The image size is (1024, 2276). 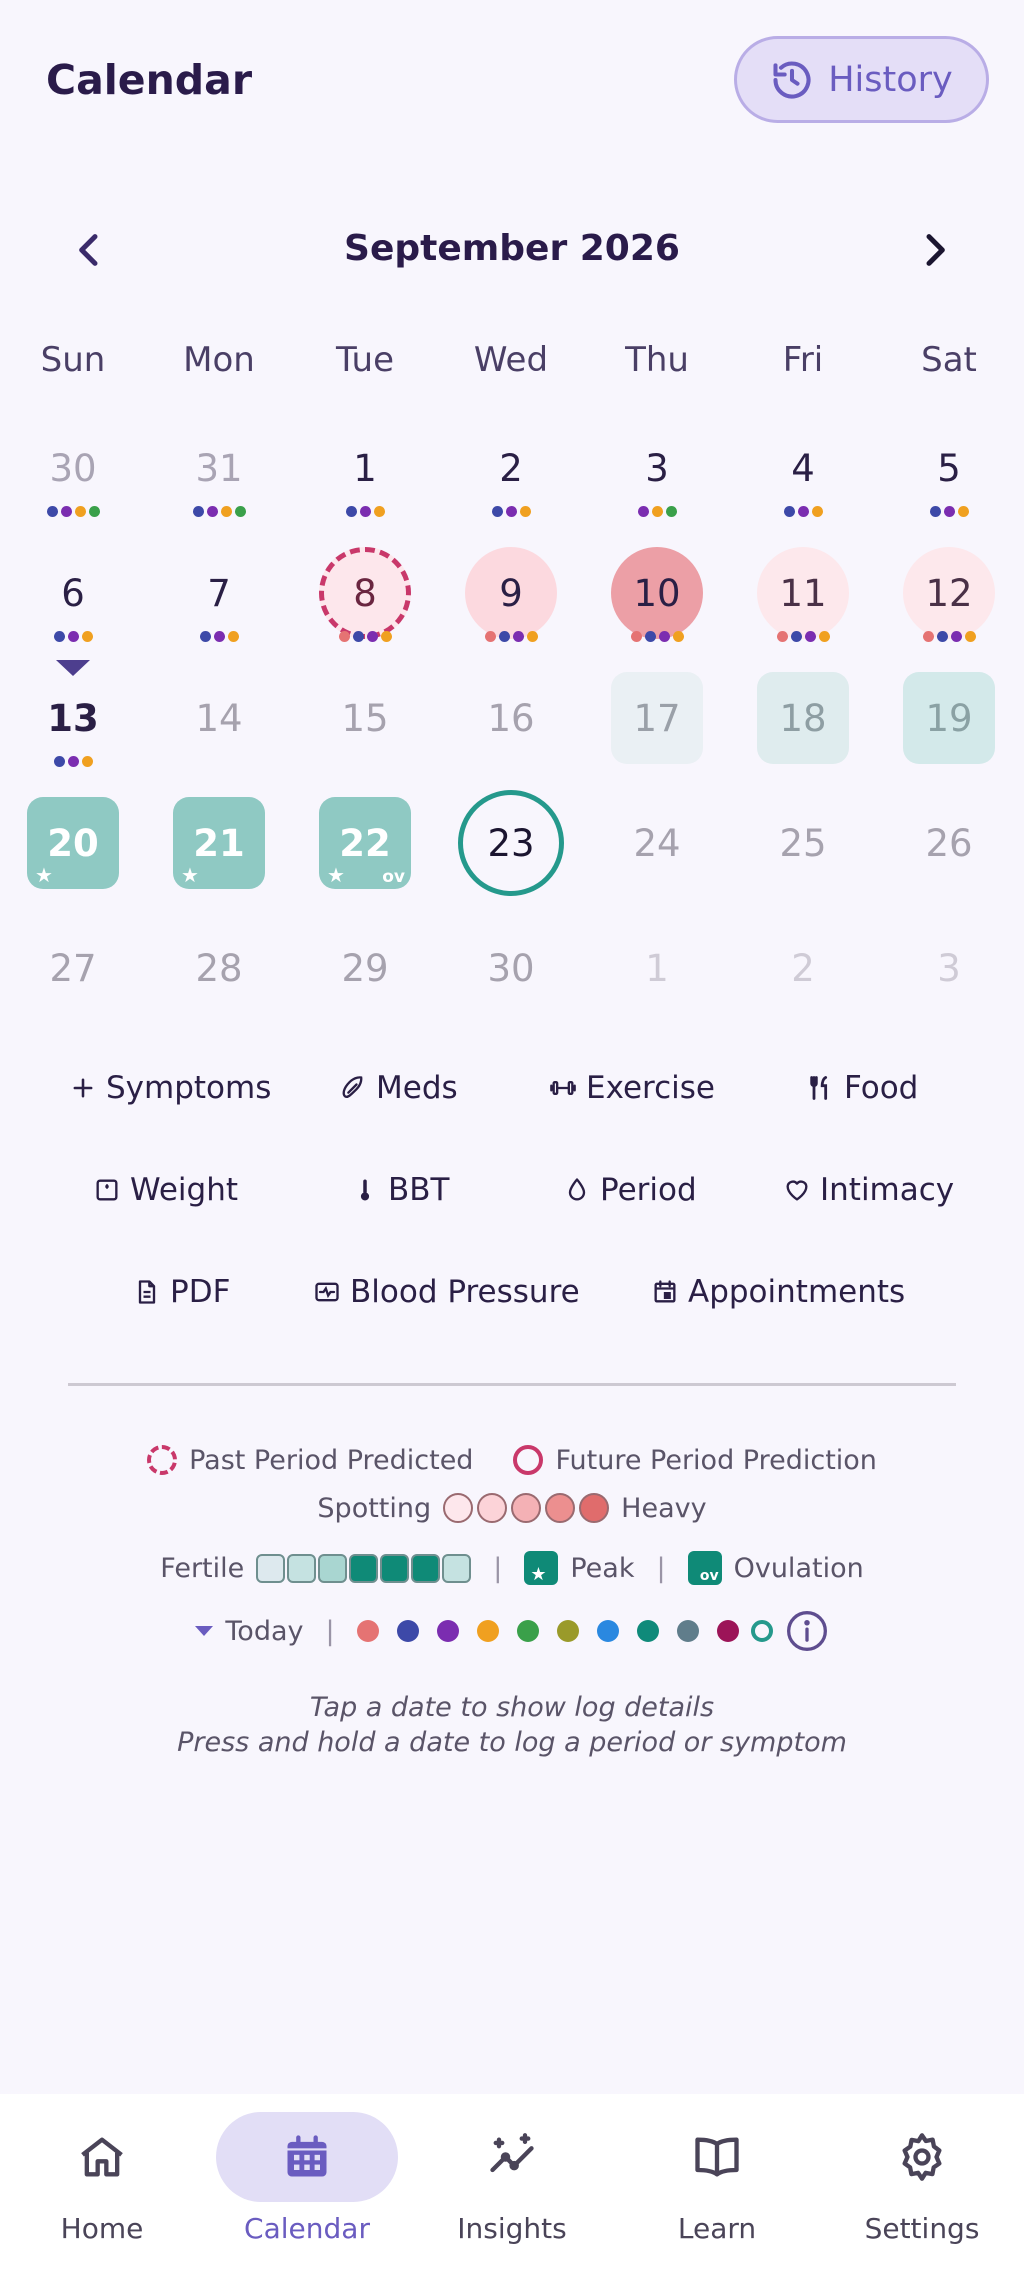 I want to click on heart-icon, so click(x=797, y=1190).